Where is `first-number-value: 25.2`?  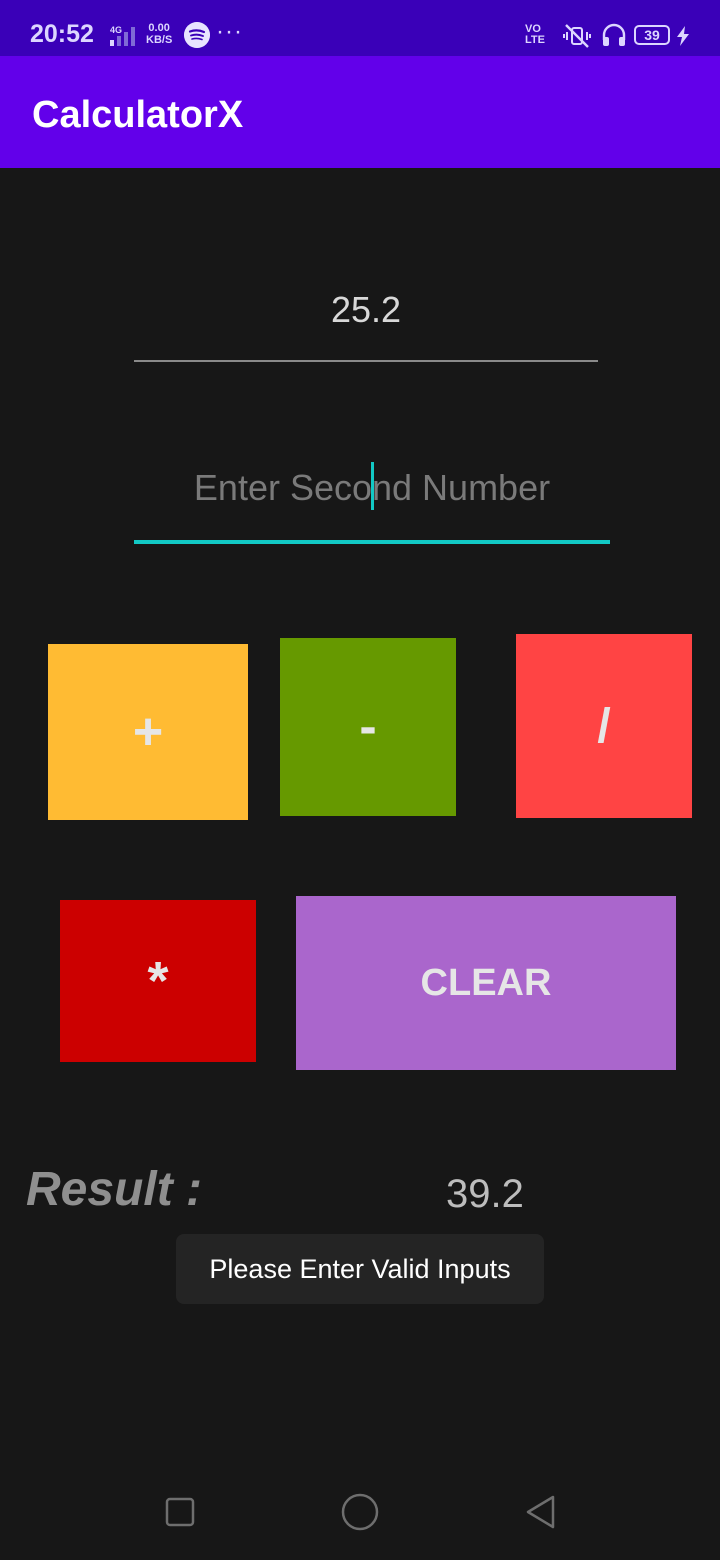
first-number-value: 25.2 is located at coordinates (366, 309).